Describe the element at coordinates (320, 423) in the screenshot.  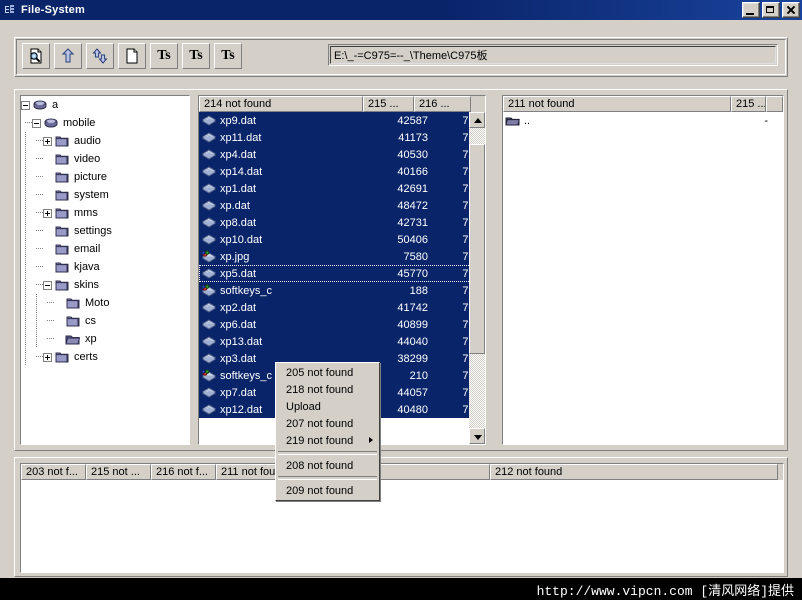
I see `menu-item-label: 207 not found` at that location.